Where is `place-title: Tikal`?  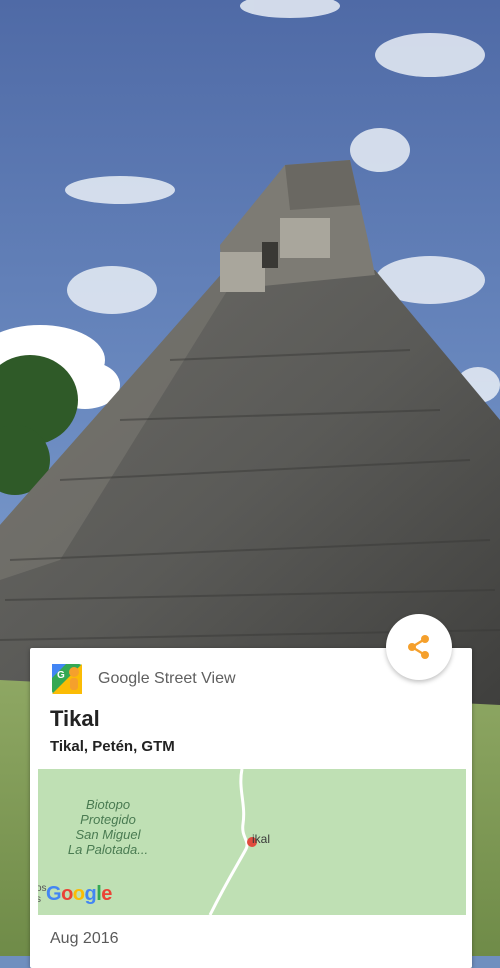 place-title: Tikal is located at coordinates (75, 718).